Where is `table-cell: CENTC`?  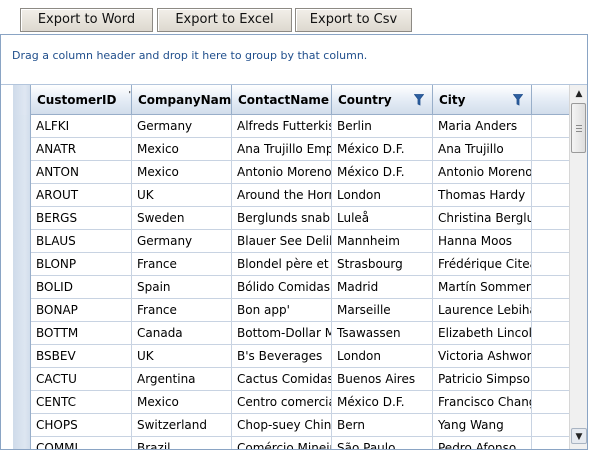 table-cell: CENTC is located at coordinates (81, 402).